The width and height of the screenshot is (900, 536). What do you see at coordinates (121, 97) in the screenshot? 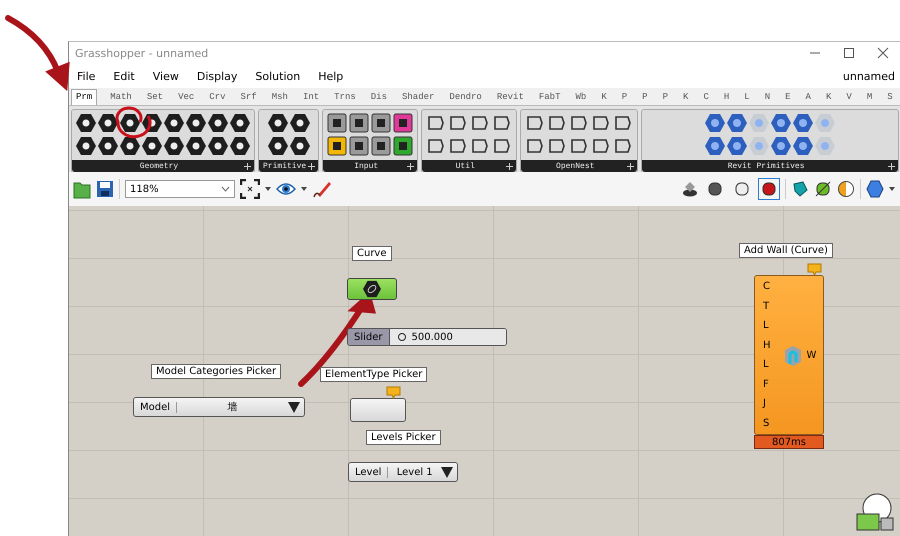
I see `ribbon-tab: Math` at bounding box center [121, 97].